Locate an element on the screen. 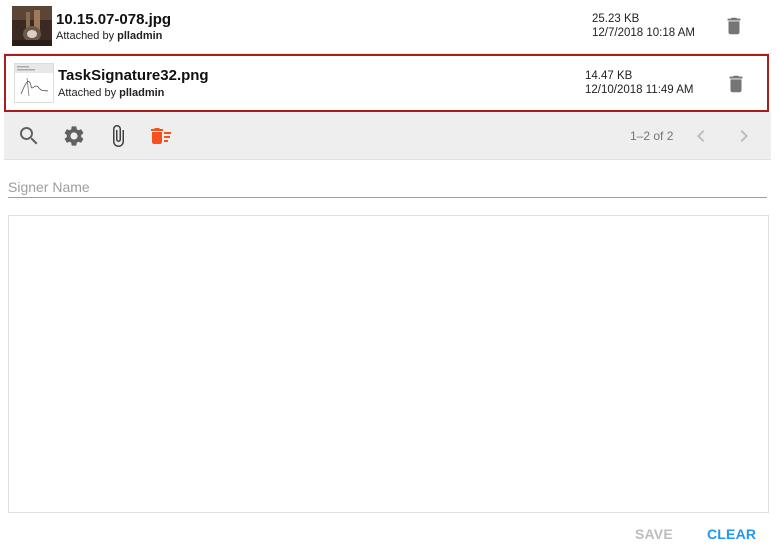  next-page-button is located at coordinates (744, 136).